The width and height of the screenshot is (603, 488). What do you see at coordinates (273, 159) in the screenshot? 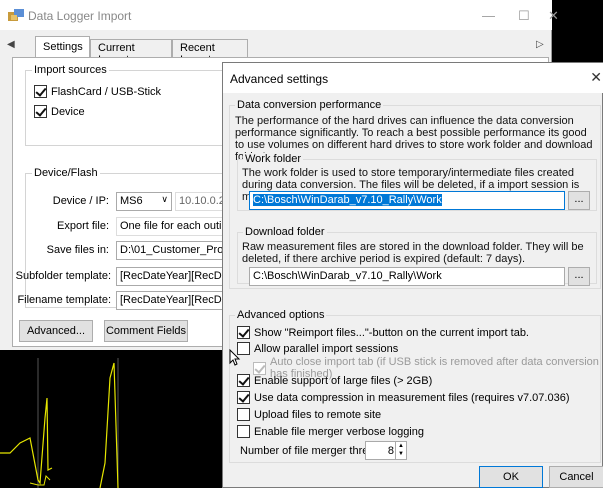
I see `work-folder-title: Work folder` at bounding box center [273, 159].